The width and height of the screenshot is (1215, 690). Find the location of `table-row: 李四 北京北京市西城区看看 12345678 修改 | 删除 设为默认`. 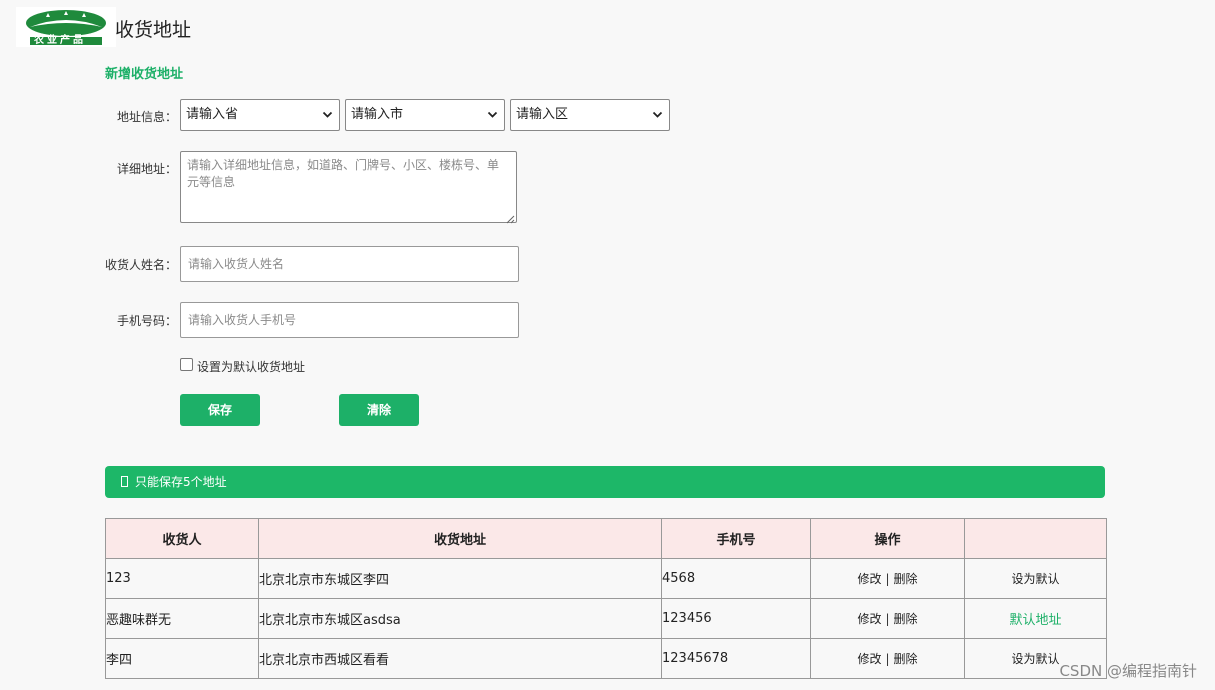

table-row: 李四 北京北京市西城区看看 12345678 修改 | 删除 设为默认 is located at coordinates (606, 658).